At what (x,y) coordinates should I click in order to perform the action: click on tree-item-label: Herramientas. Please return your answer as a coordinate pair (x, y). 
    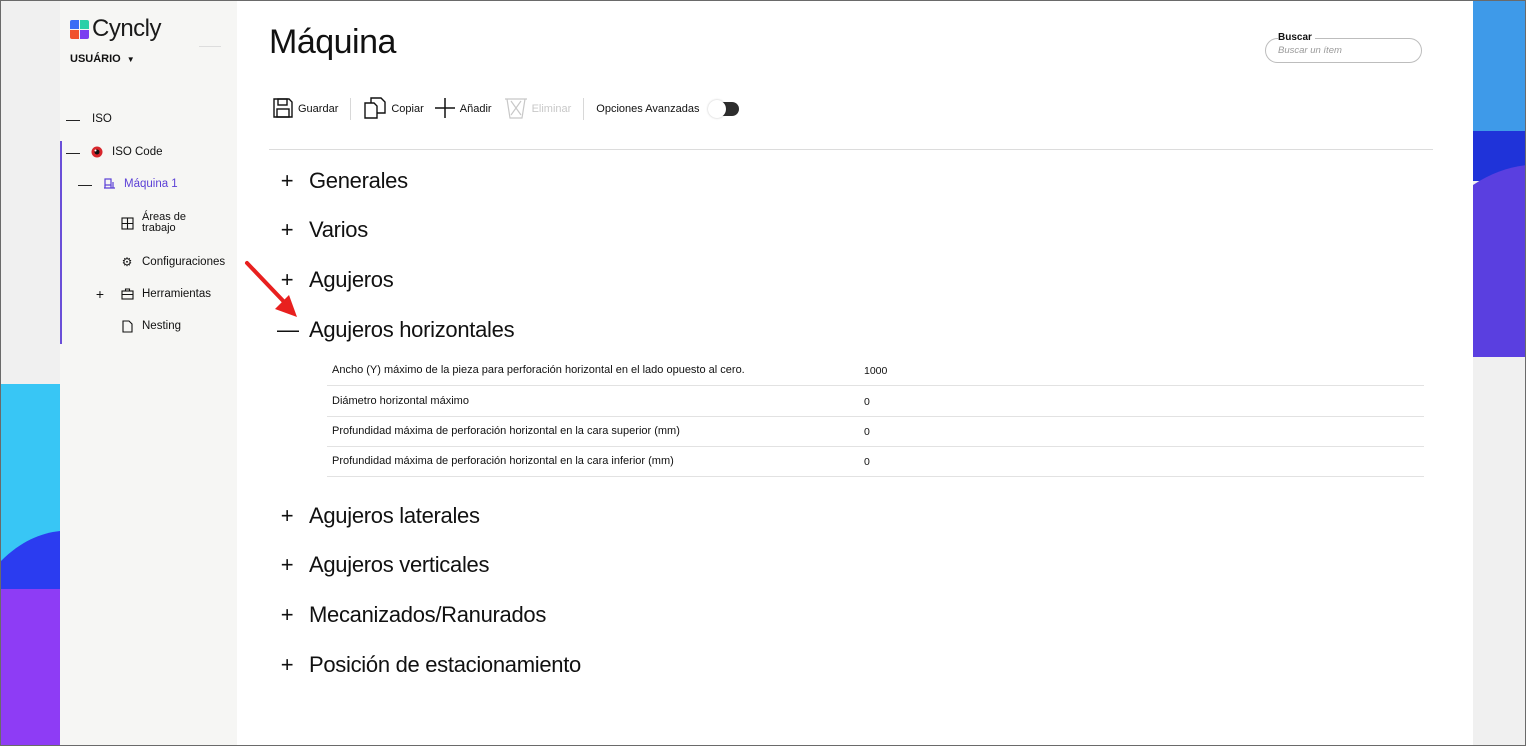
    Looking at the image, I should click on (177, 294).